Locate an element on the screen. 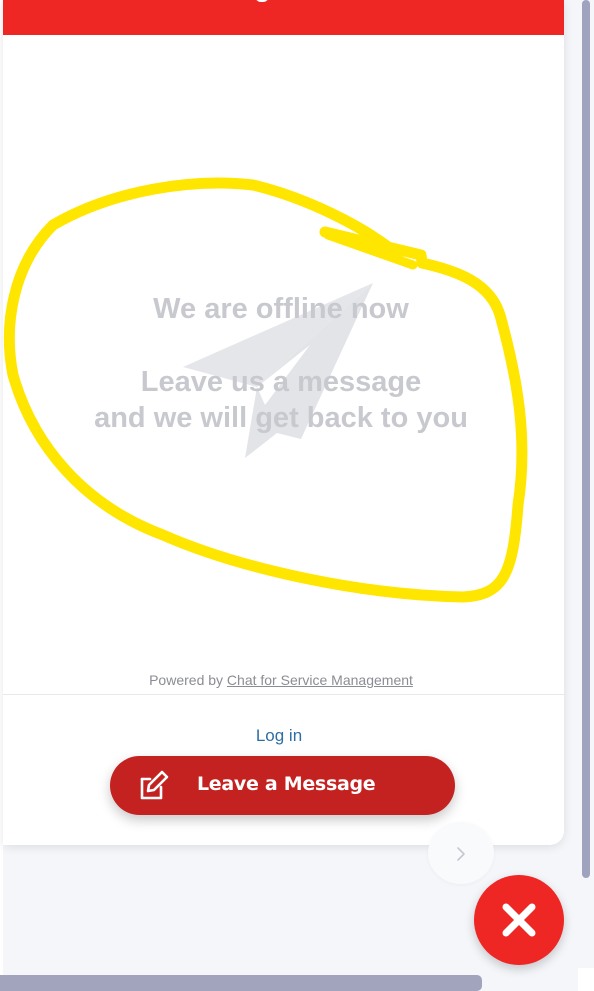 The image size is (594, 991). offline-heading: We are offline now is located at coordinates (281, 309).